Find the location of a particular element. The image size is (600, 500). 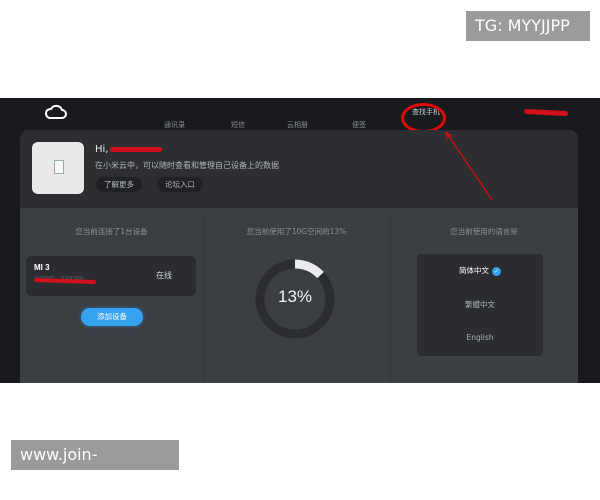

watermark-top: TG: MYYJJPP is located at coordinates (528, 26).